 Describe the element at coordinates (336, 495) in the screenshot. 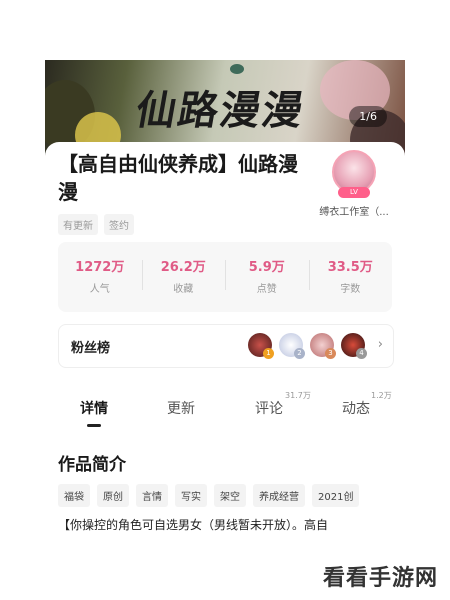

I see `genre-tag: 2021创` at that location.